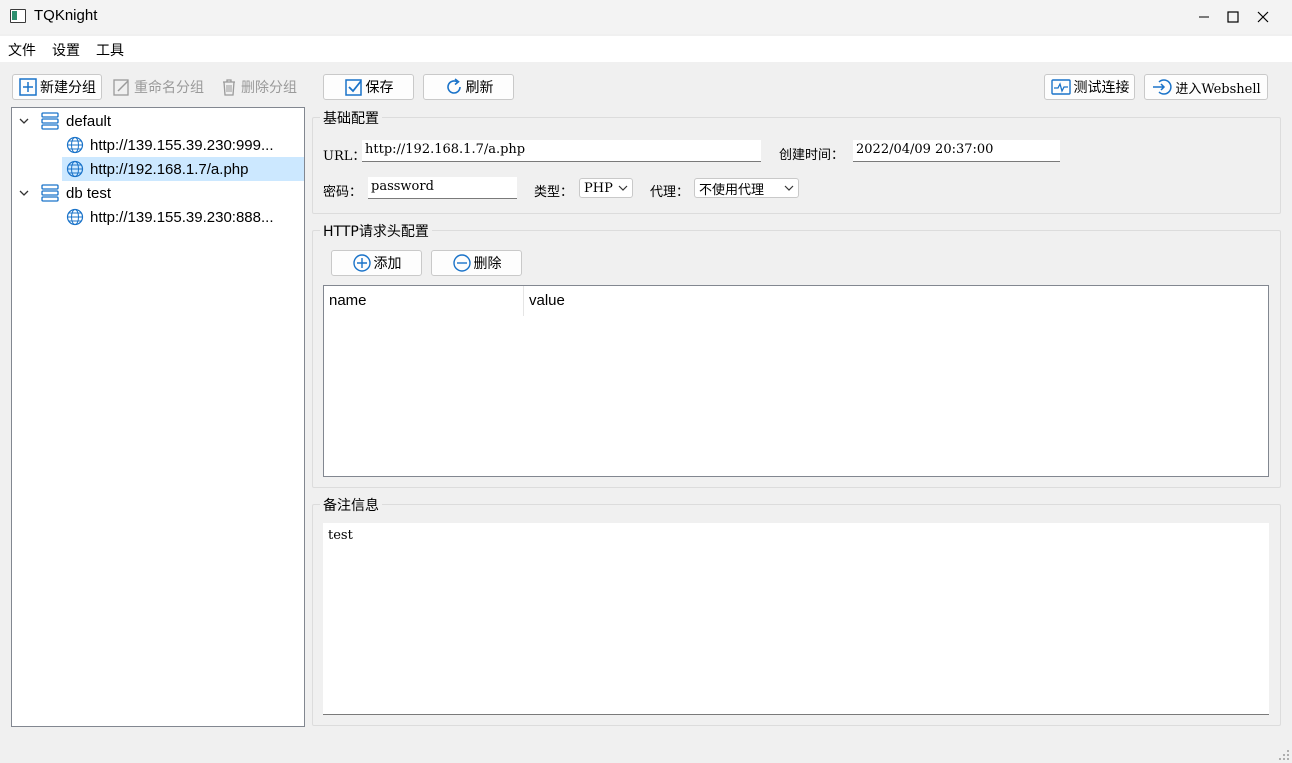 This screenshot has width=1292, height=763. I want to click on close-icon, so click(1263, 17).